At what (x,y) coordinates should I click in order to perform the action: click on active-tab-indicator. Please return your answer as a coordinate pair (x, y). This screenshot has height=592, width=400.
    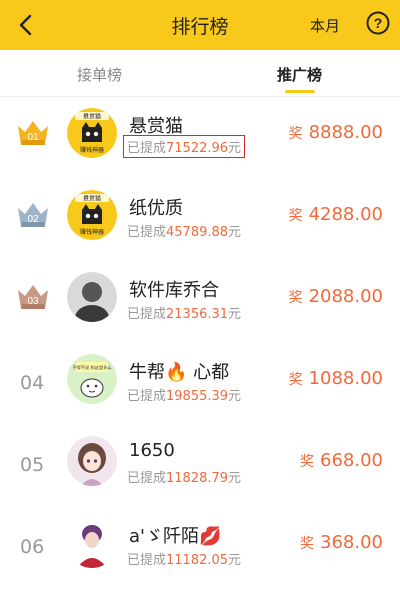
    Looking at the image, I should click on (300, 91).